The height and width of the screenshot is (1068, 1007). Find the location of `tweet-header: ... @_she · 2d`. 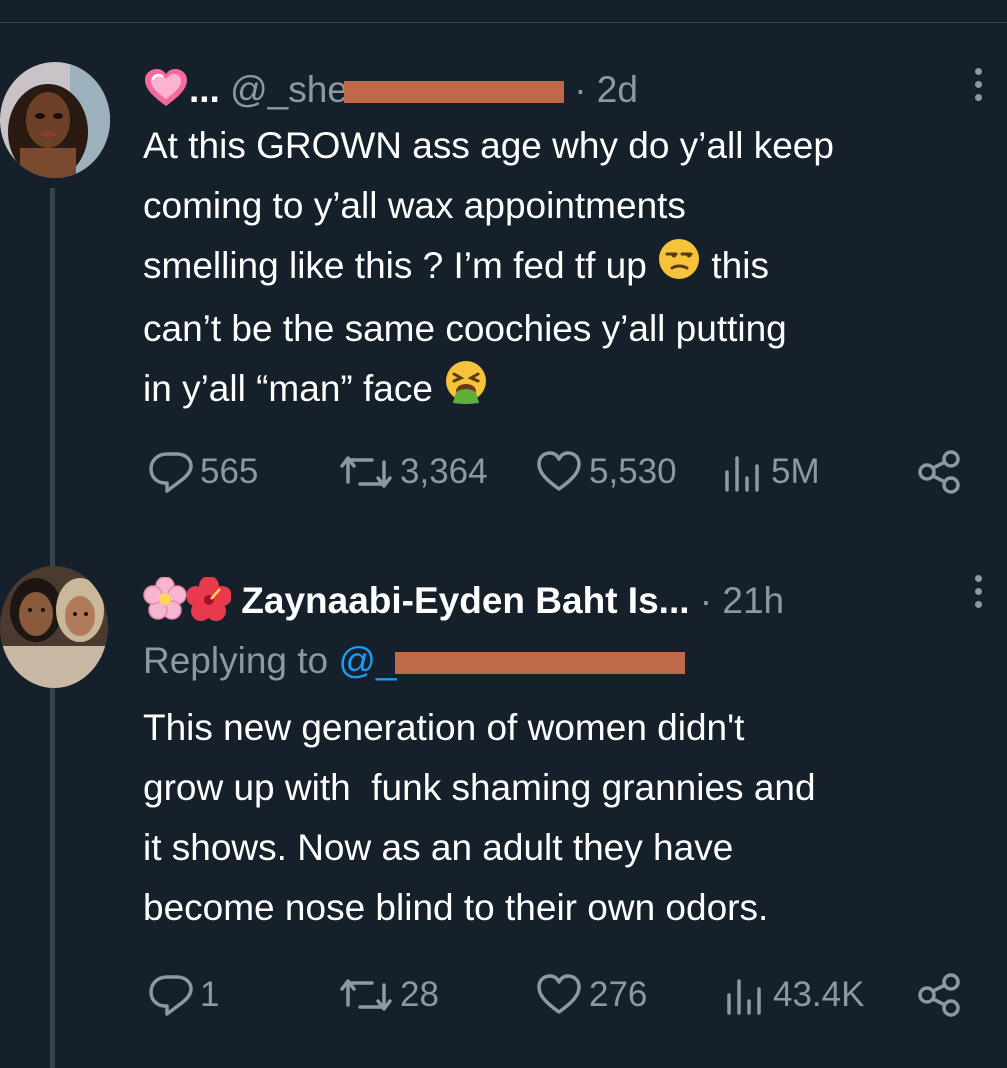

tweet-header: ... @_she · 2d is located at coordinates (390, 92).